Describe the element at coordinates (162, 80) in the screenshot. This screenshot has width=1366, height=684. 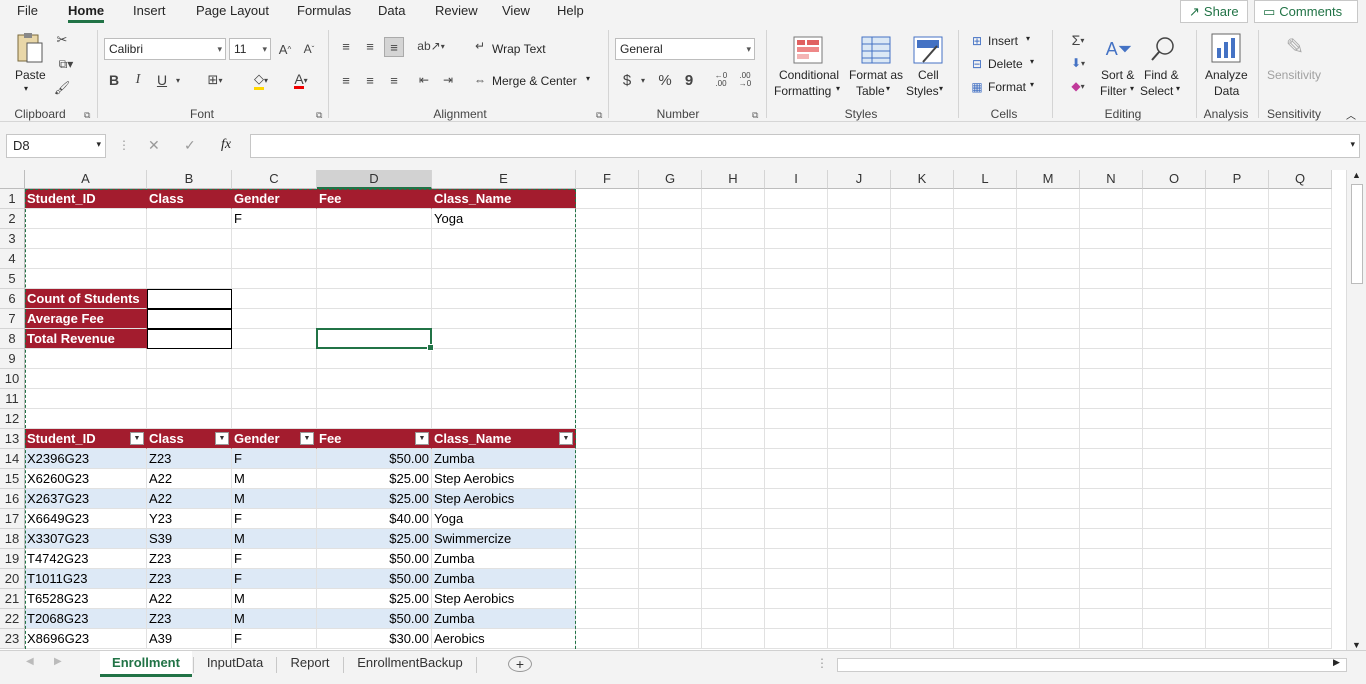
I see `underline-button: U` at that location.